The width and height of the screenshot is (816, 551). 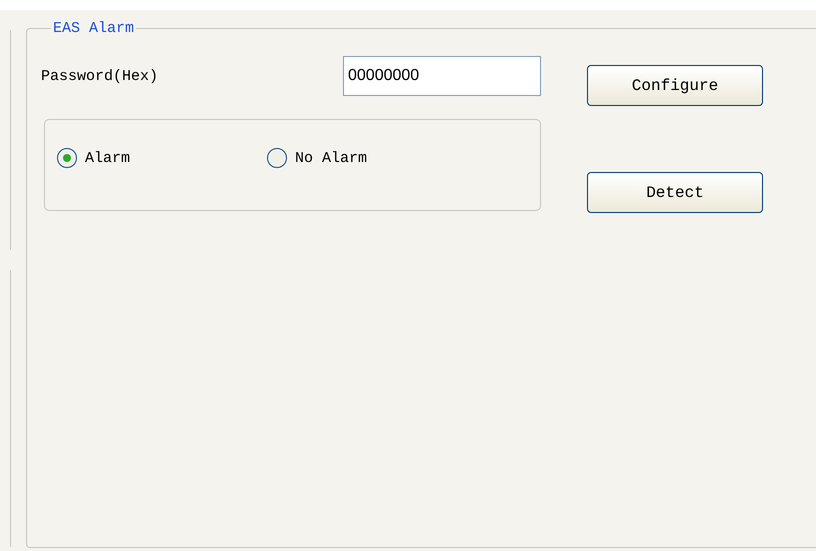 I want to click on password-label: Password(Hex), so click(x=99, y=76).